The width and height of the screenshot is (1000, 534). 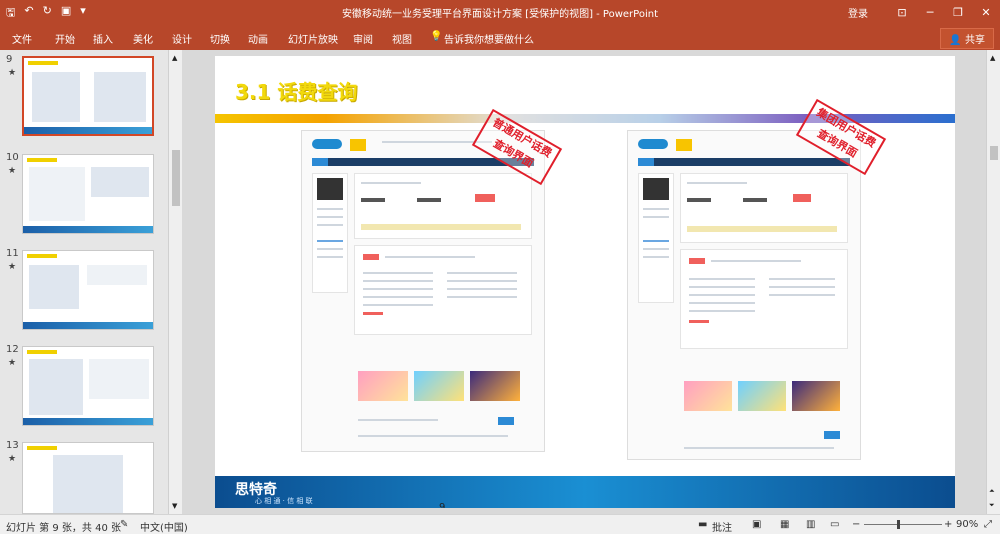 I want to click on tab-design: 设计, so click(x=182, y=38).